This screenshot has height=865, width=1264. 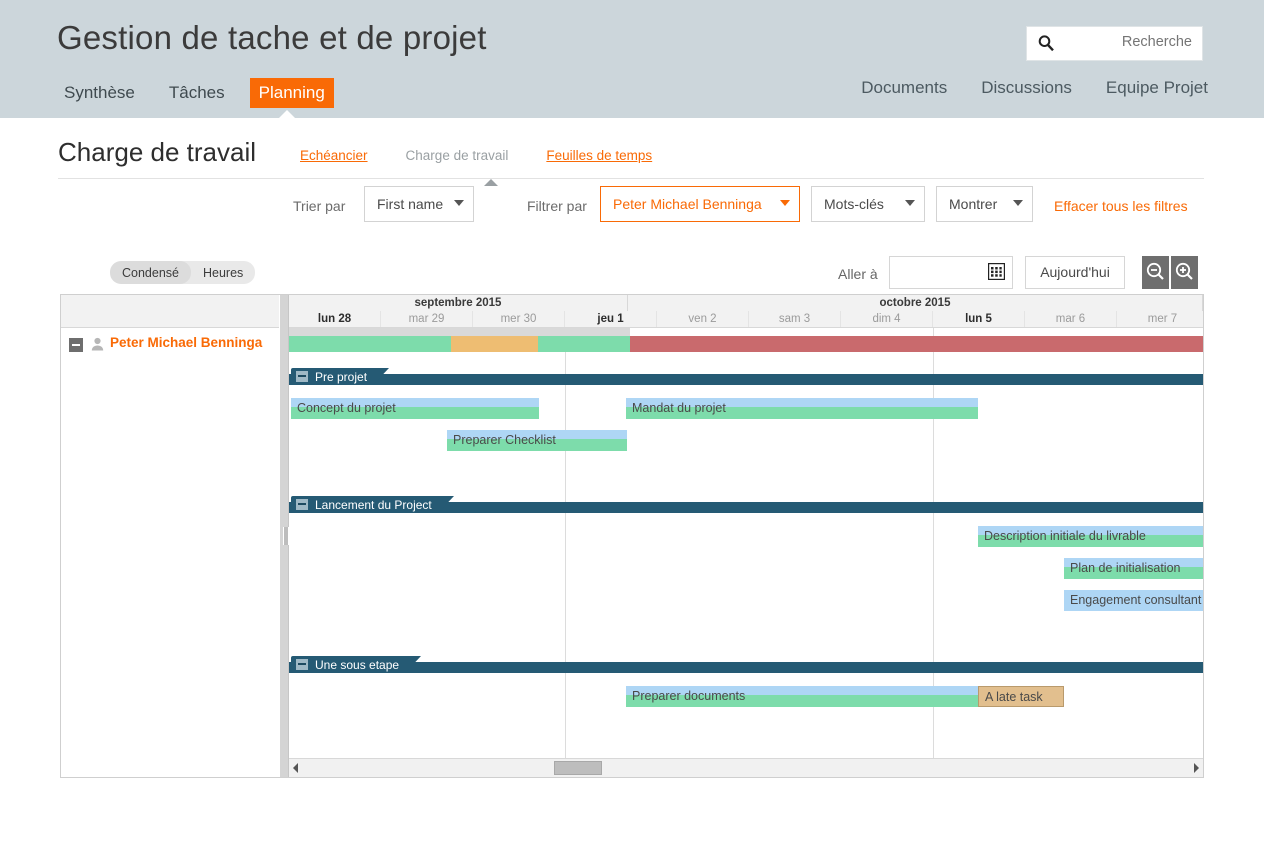 What do you see at coordinates (170, 536) in the screenshot?
I see `gantt-resource-panel: Peter Michael Benninga` at bounding box center [170, 536].